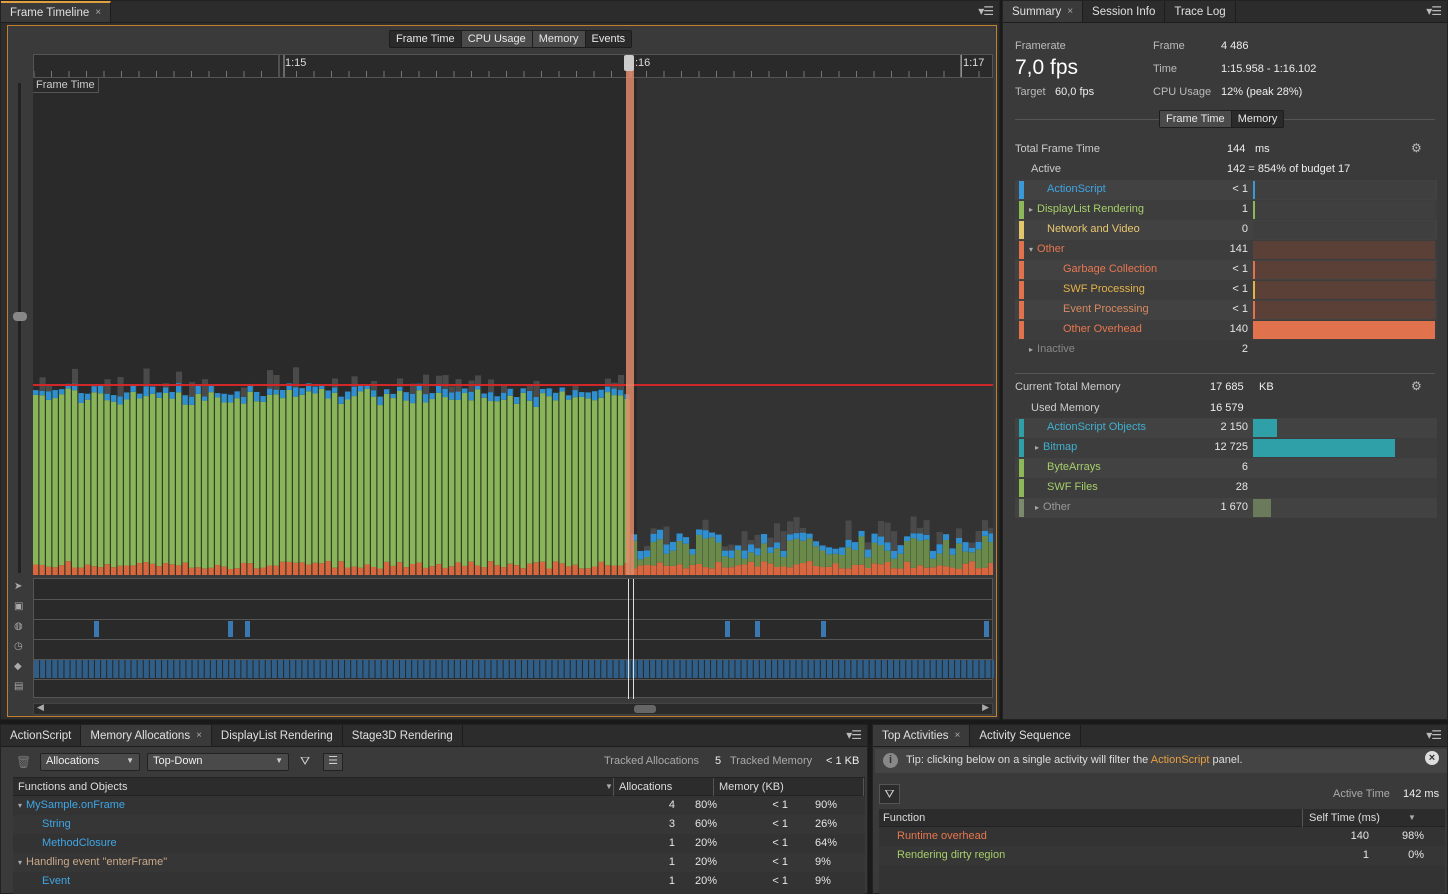 This screenshot has height=894, width=1448. I want to click on vertical-zoom-handle, so click(20, 316).